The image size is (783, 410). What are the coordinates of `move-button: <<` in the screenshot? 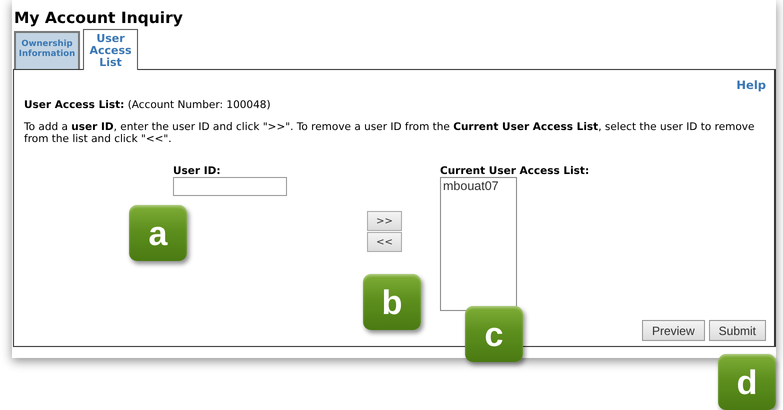 It's located at (384, 242).